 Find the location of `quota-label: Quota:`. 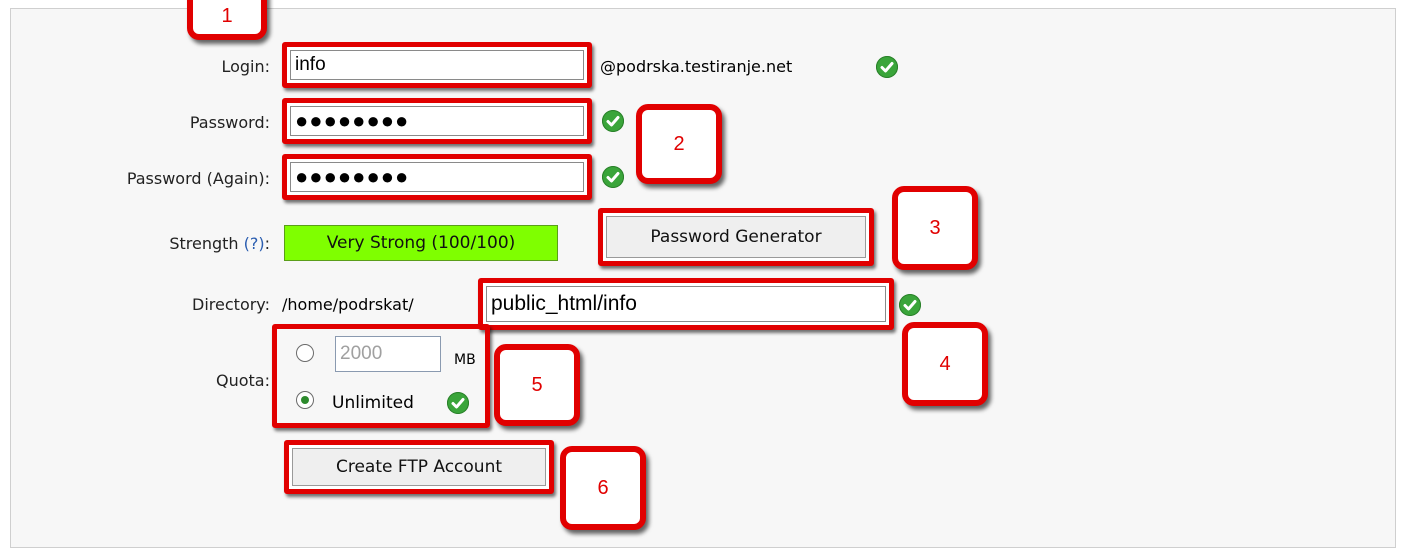

quota-label: Quota: is located at coordinates (243, 380).